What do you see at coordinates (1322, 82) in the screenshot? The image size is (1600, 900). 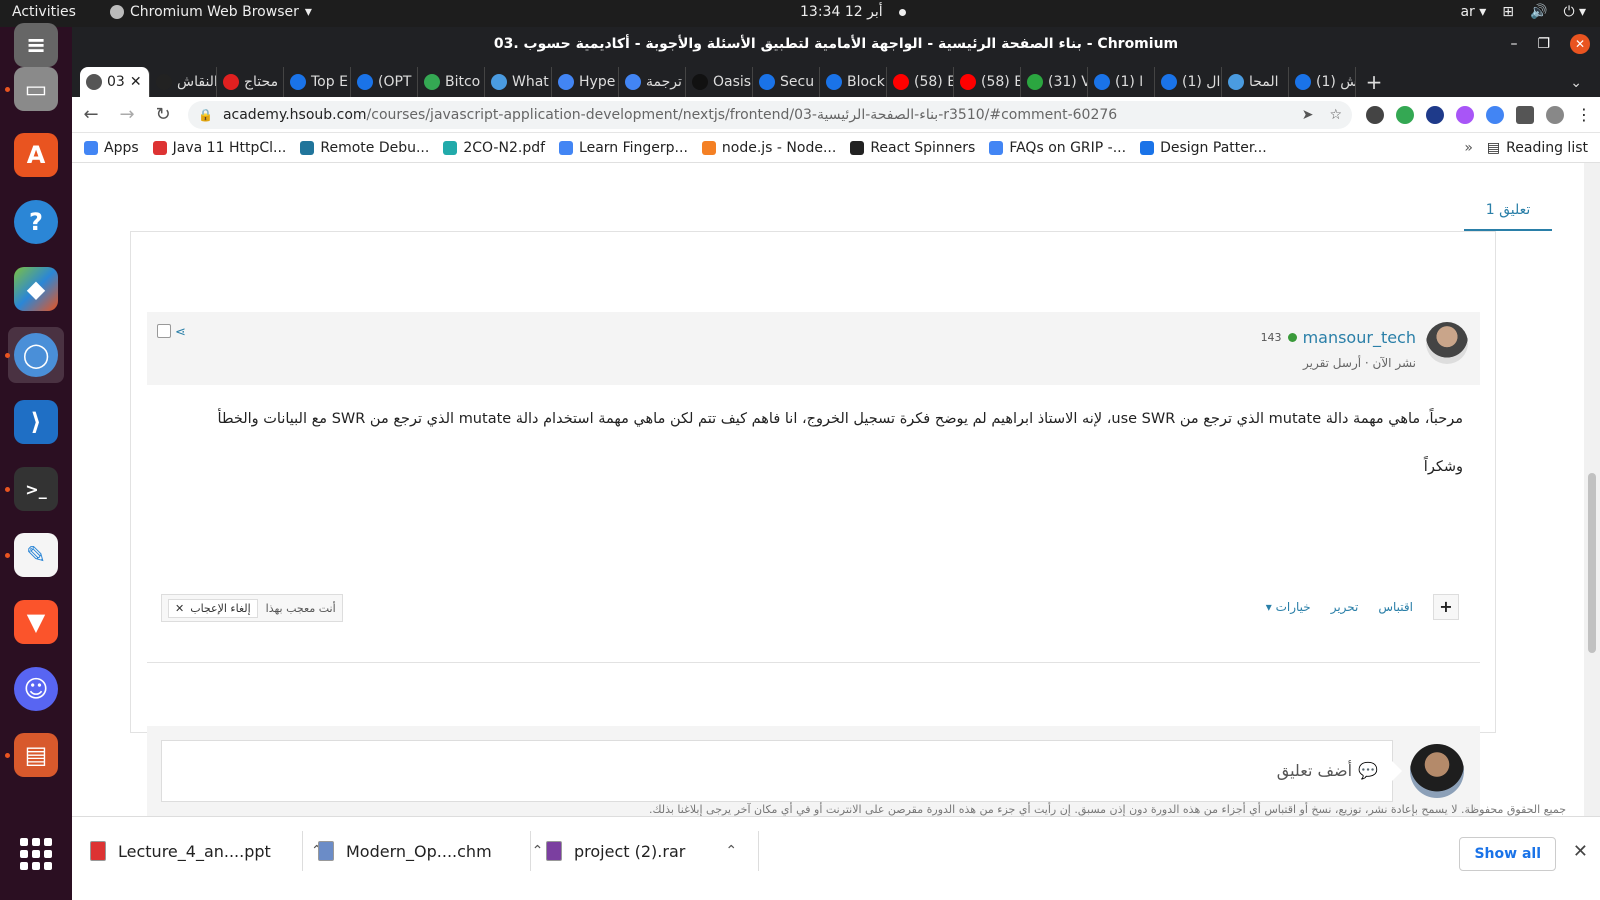 I see `browser-tab: (1) ش` at bounding box center [1322, 82].